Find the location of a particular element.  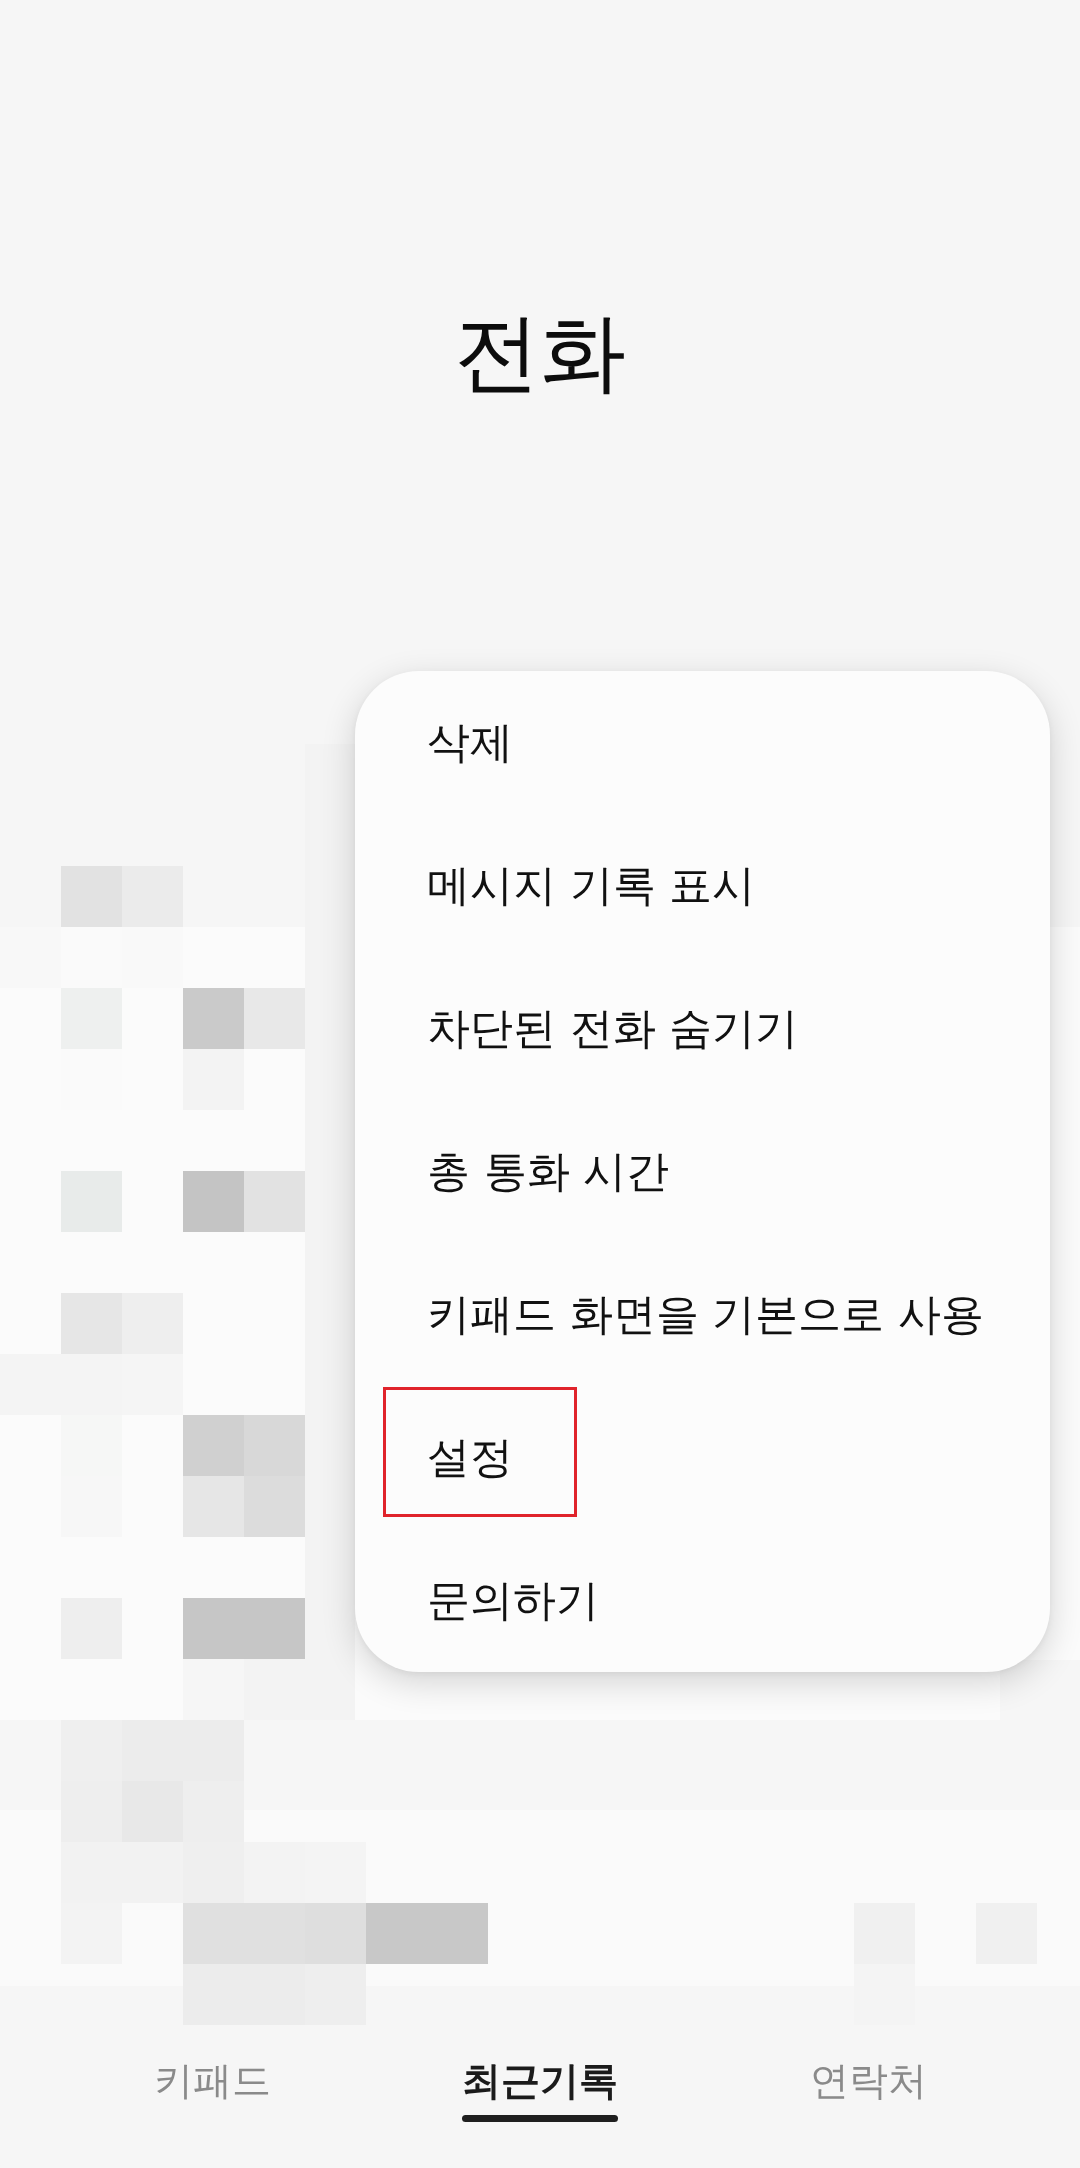

menu-item: 삭제 is located at coordinates (702, 742).